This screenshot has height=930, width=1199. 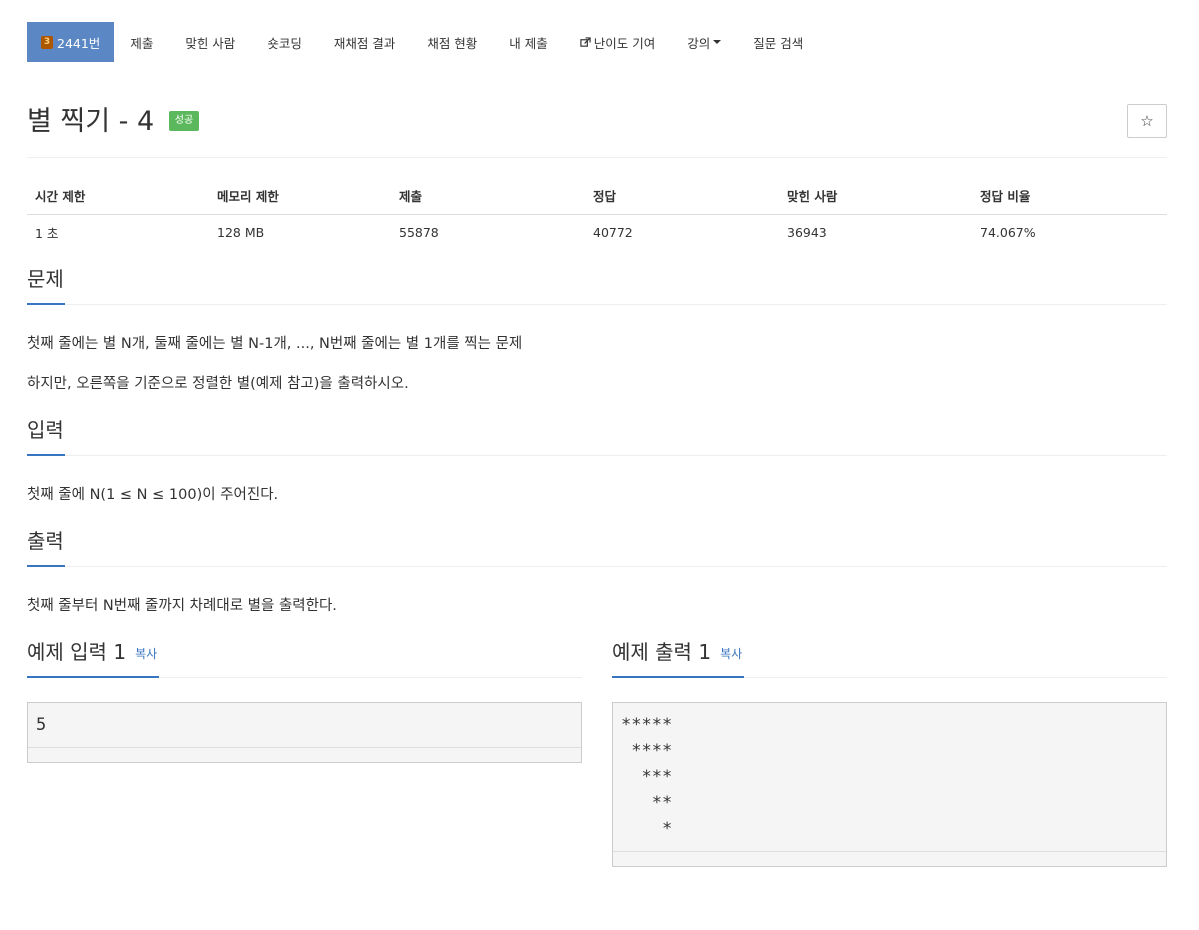 What do you see at coordinates (153, 494) in the screenshot?
I see `input-text: 첫째 줄에 N(1 ≤ N ≤ 100)이 주어진다.` at bounding box center [153, 494].